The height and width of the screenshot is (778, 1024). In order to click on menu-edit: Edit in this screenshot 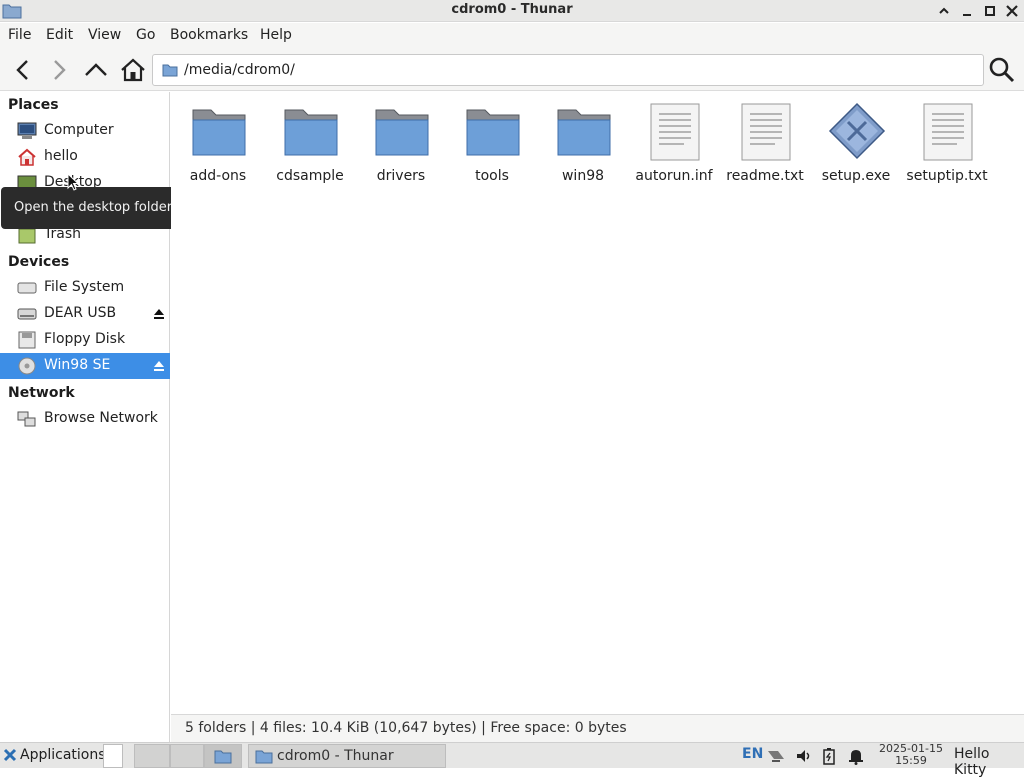, I will do `click(59, 35)`.